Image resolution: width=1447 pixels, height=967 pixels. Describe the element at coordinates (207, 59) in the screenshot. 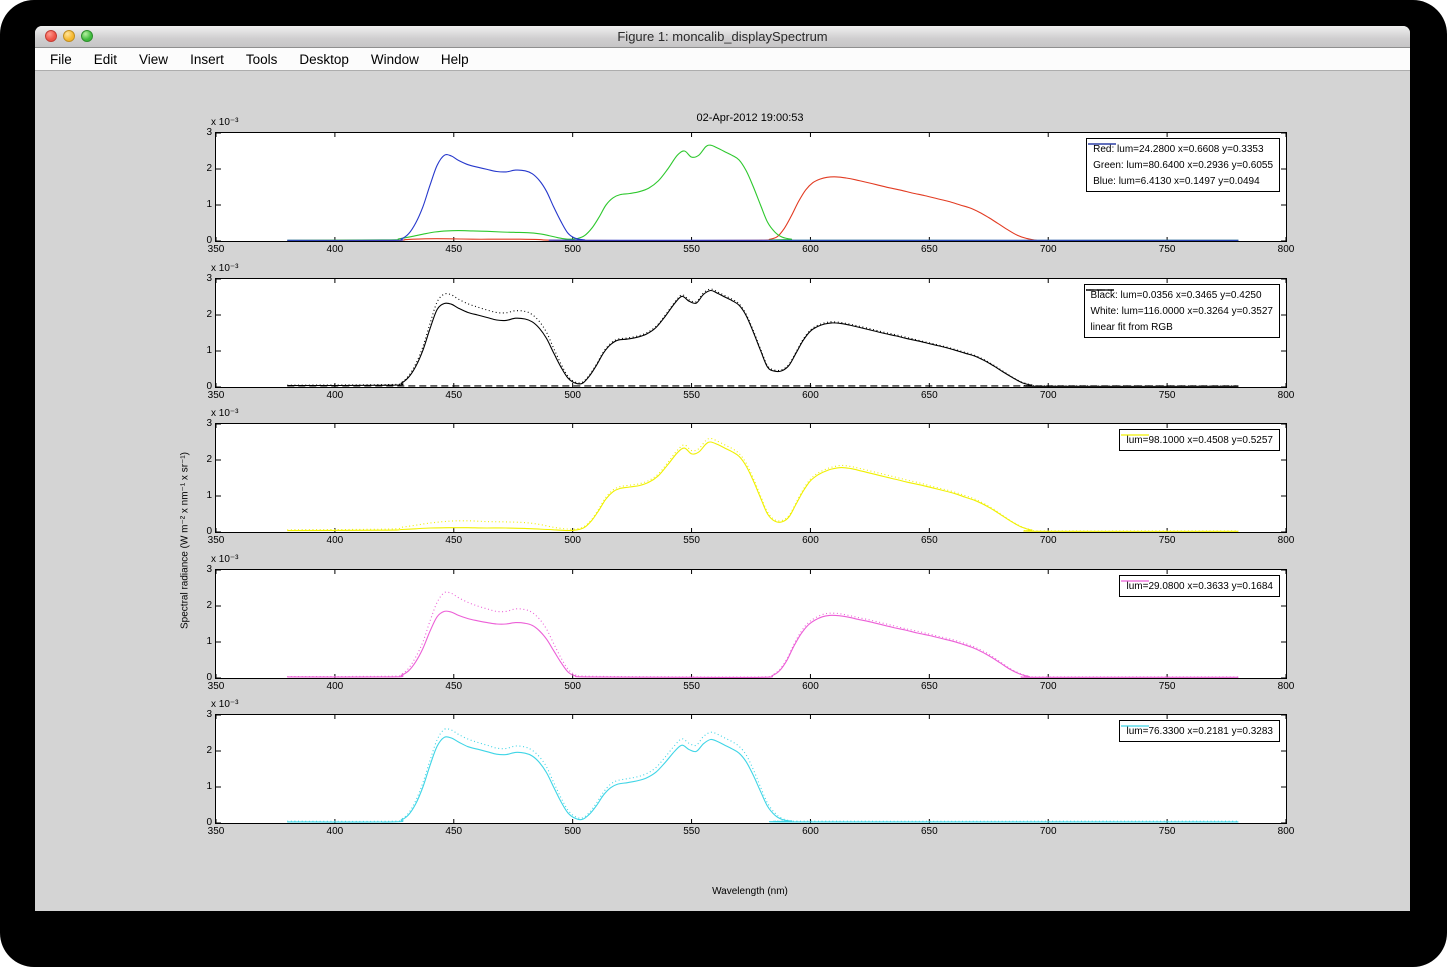

I see `menu-item-insert: Insert` at that location.